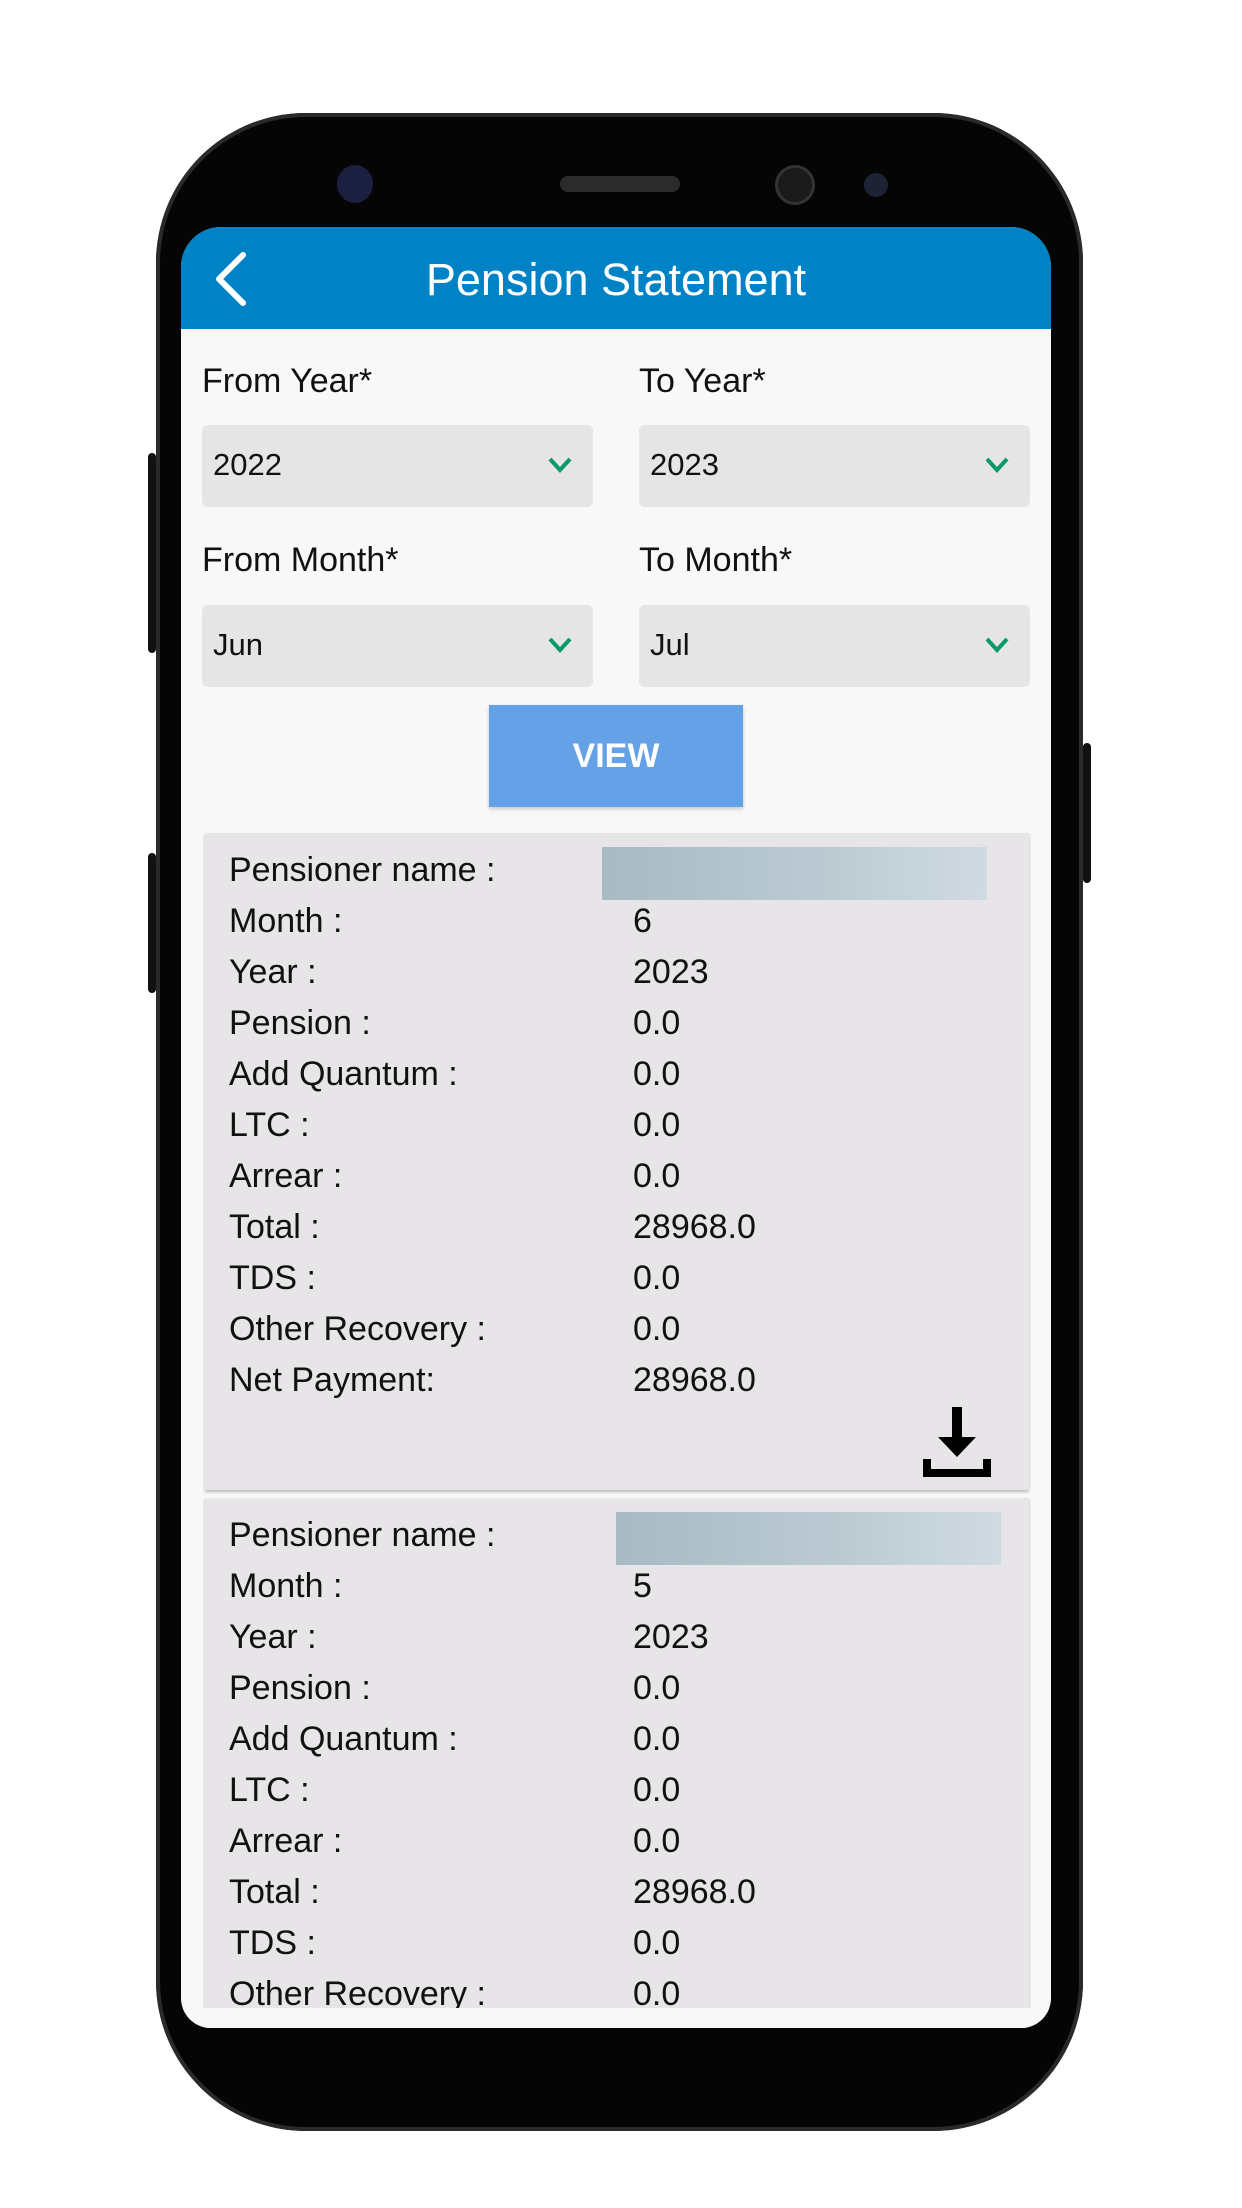 This screenshot has height=2208, width=1242. I want to click on from-year-label: From Year*, so click(287, 381).